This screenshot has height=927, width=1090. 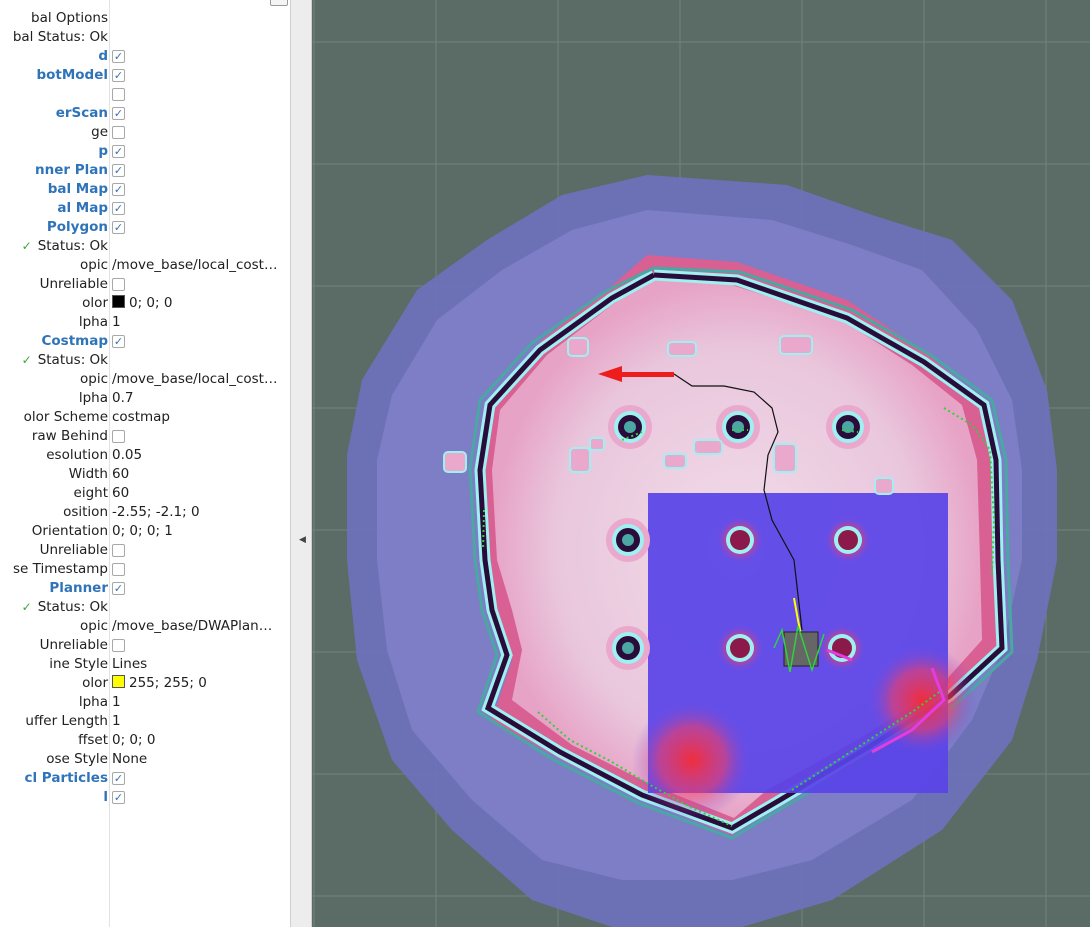 I want to click on row-value: 0; 0; 0; 1, so click(x=142, y=531).